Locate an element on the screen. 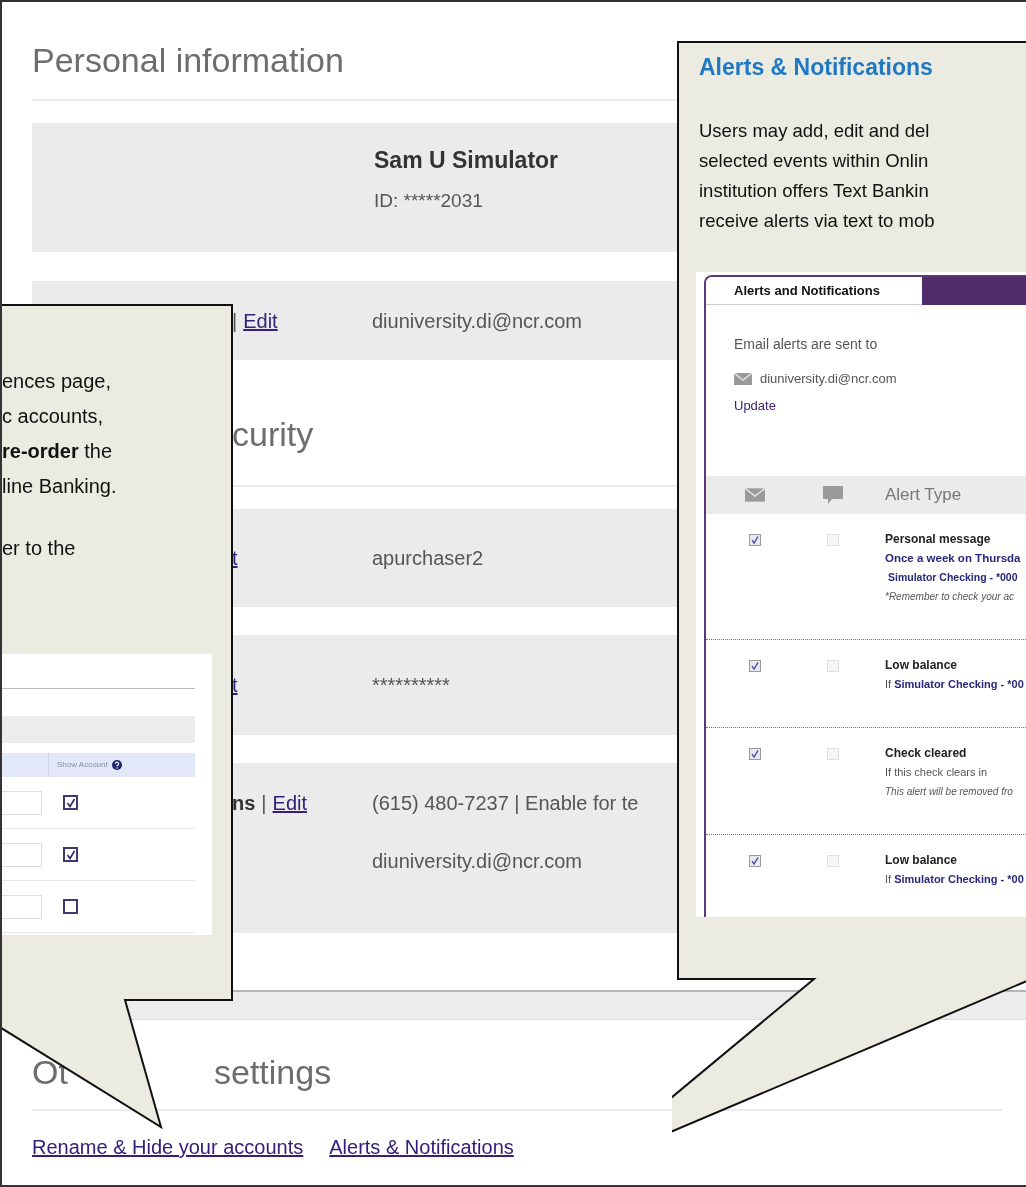  field-value: apurchaser2 is located at coordinates (428, 558).